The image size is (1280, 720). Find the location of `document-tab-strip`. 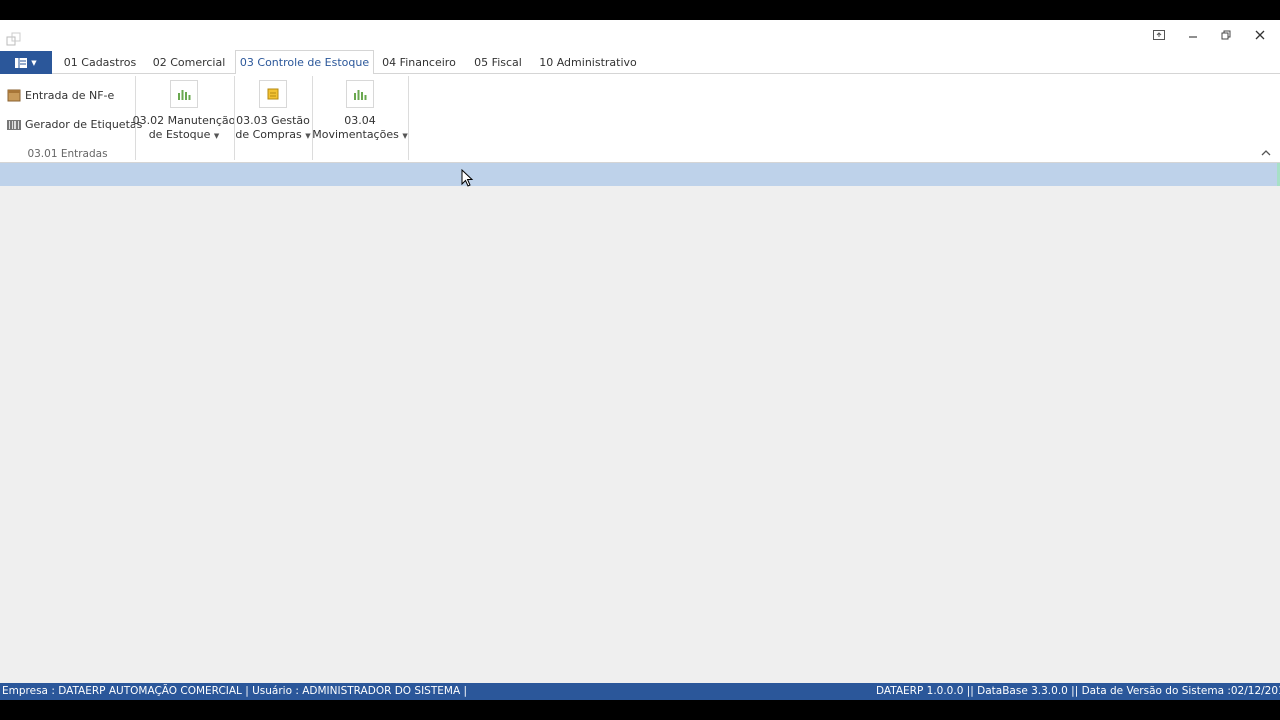

document-tab-strip is located at coordinates (640, 174).